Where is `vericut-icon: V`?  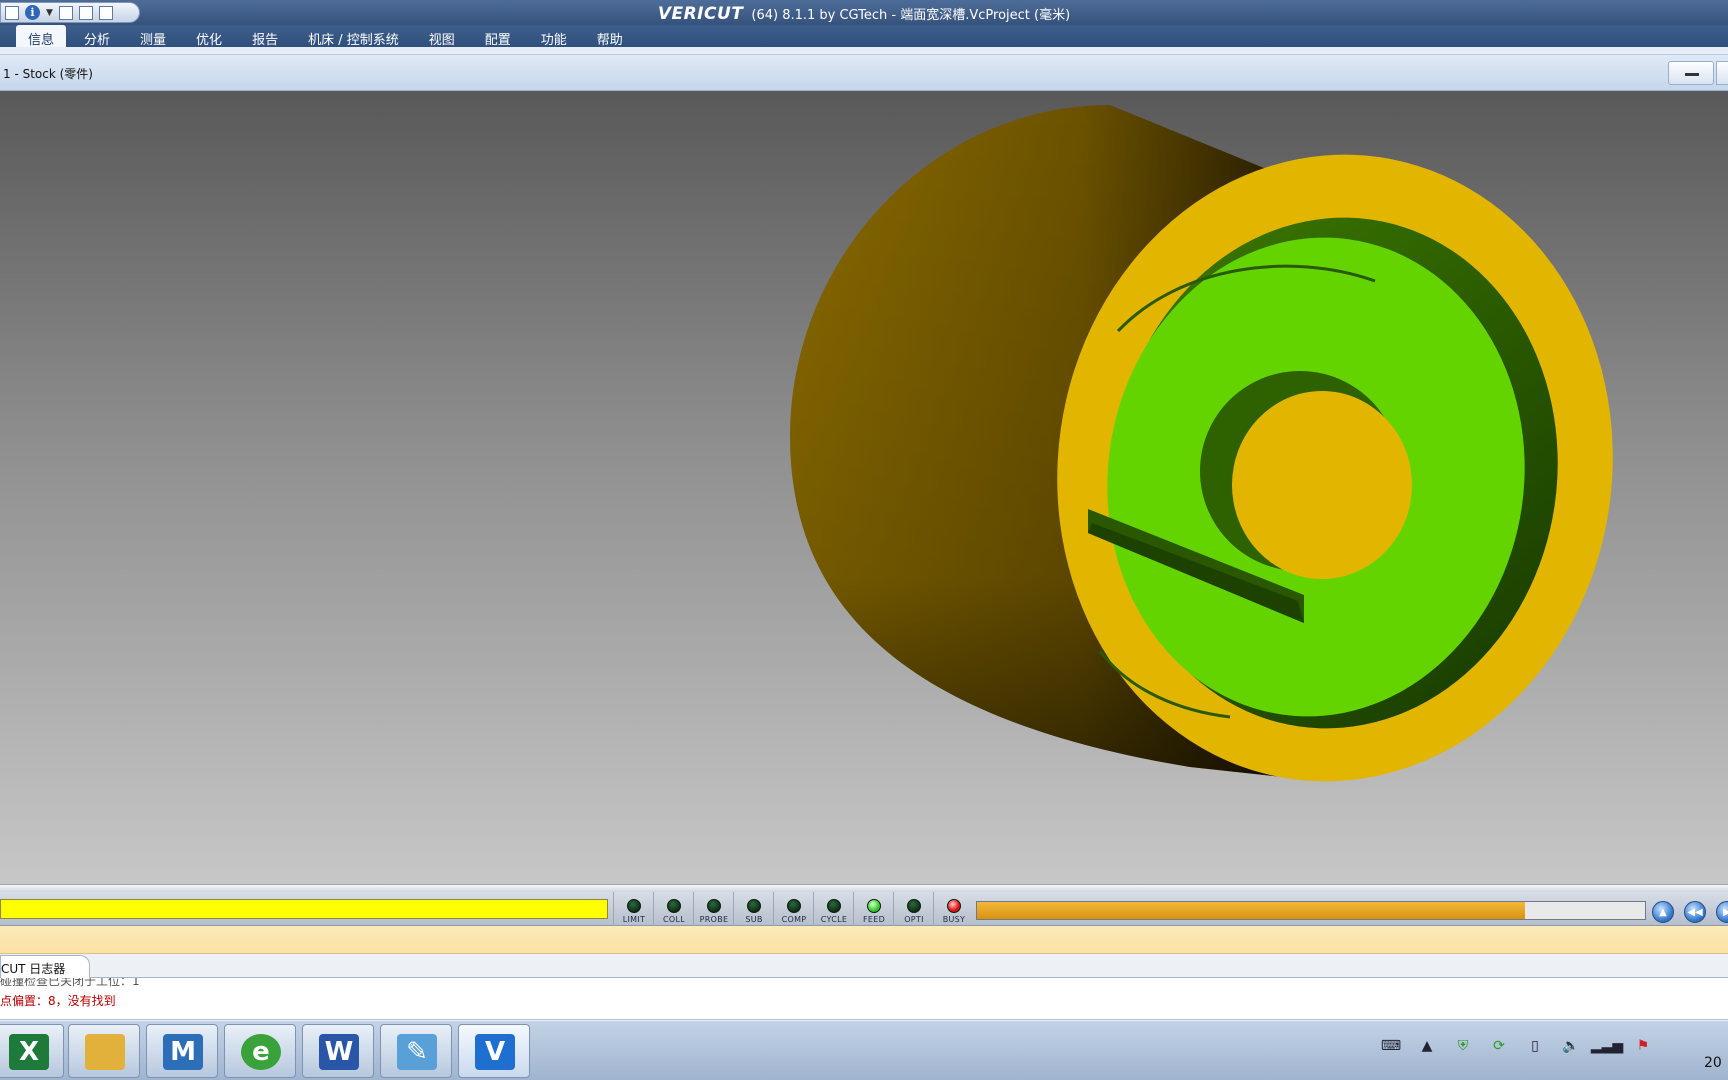
vericut-icon: V is located at coordinates (495, 1052).